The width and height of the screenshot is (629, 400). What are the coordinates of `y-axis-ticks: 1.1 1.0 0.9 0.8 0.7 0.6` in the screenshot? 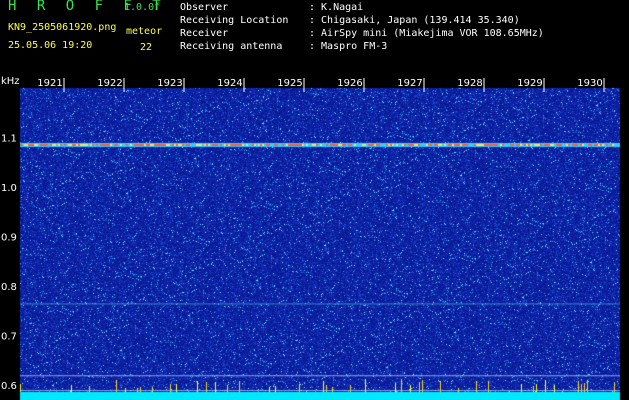 It's located at (9, 263).